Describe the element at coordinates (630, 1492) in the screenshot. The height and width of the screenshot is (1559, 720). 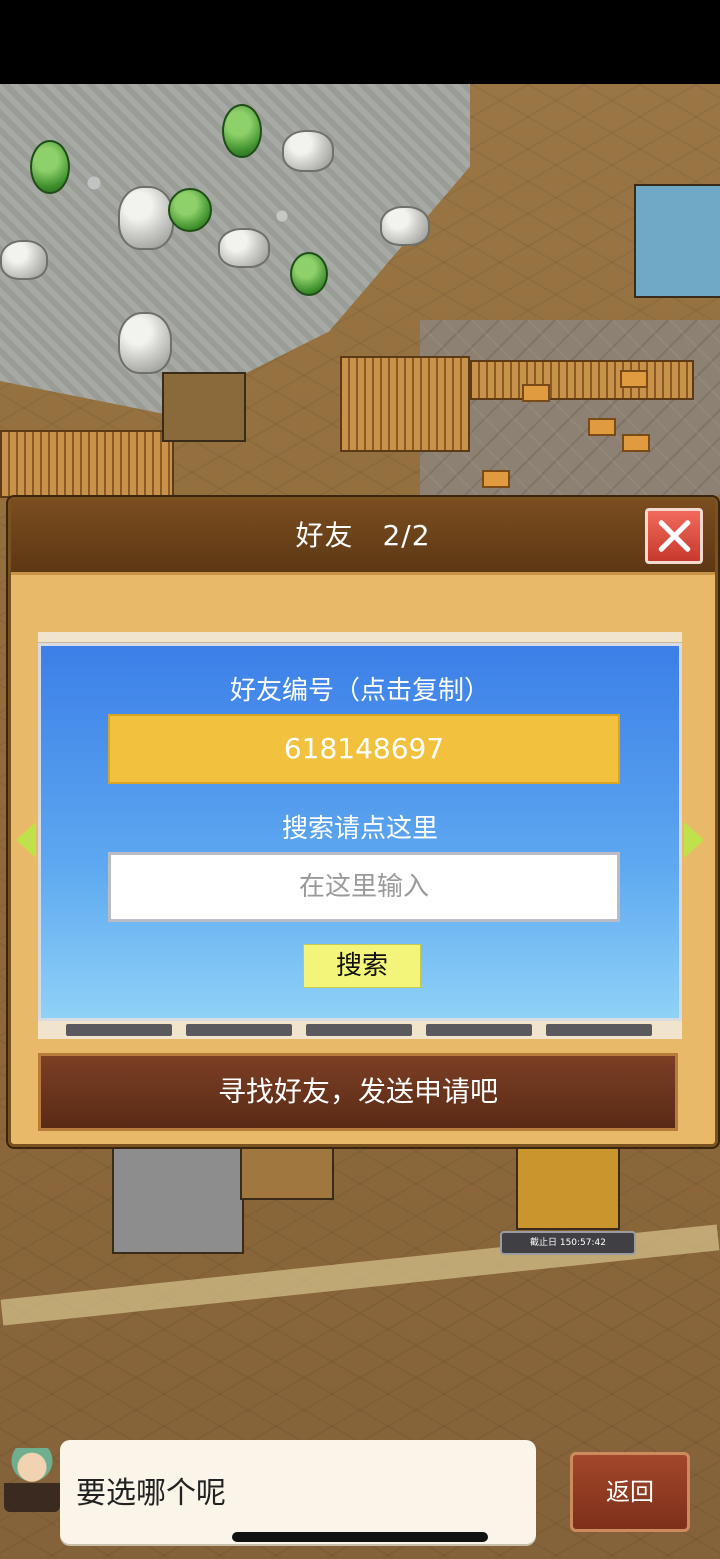
I see `back-button: 返回` at that location.